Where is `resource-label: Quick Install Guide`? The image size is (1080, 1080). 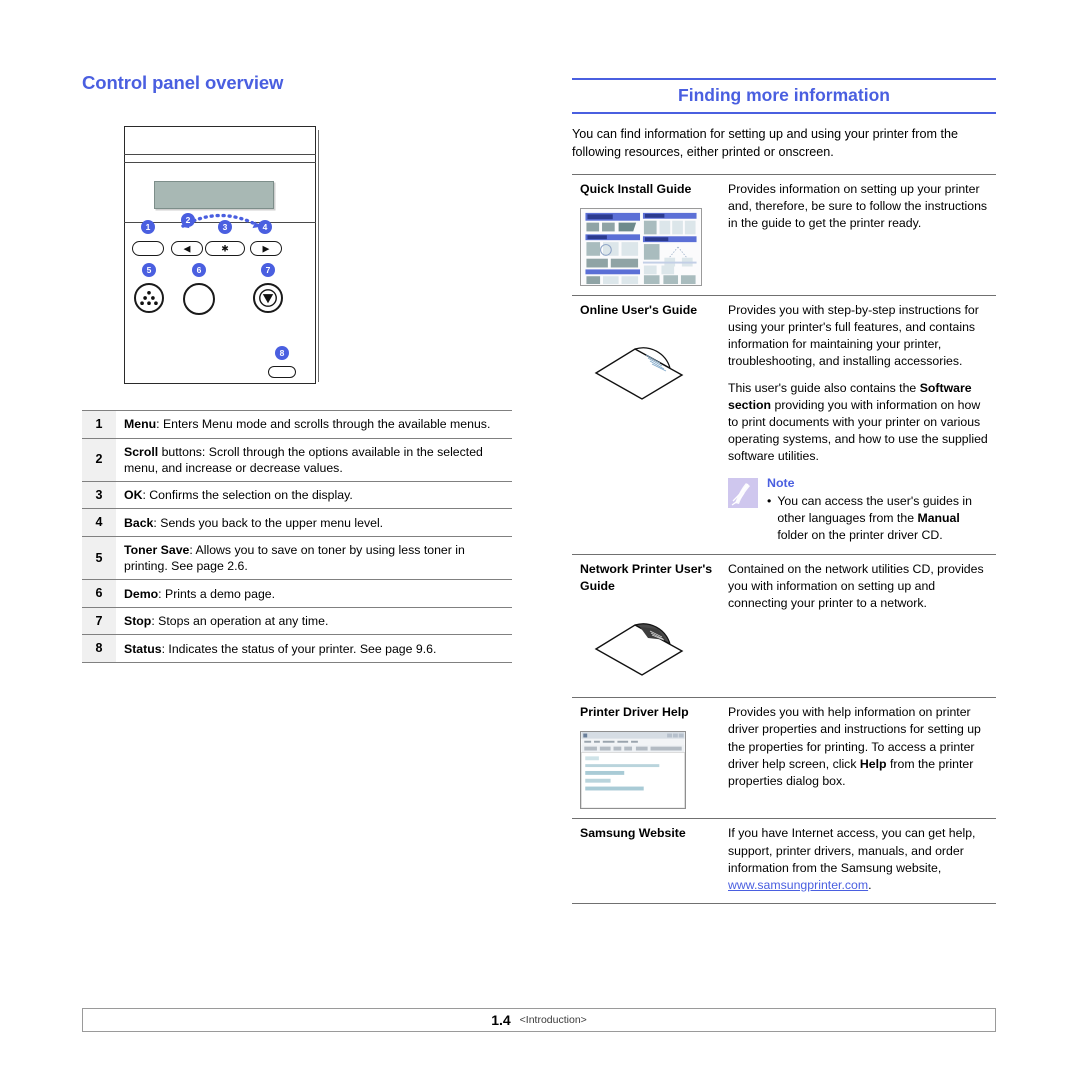 resource-label: Quick Install Guide is located at coordinates (636, 188).